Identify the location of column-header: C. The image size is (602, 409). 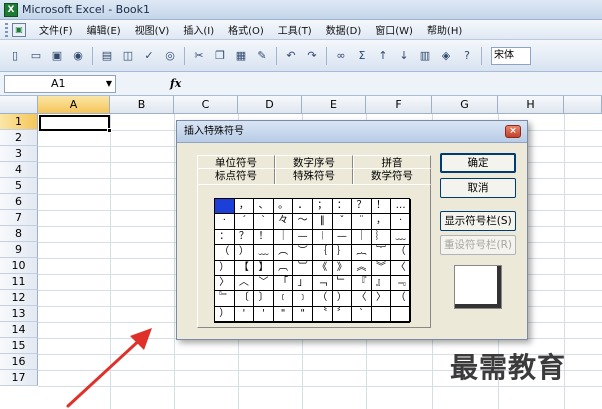
(206, 105).